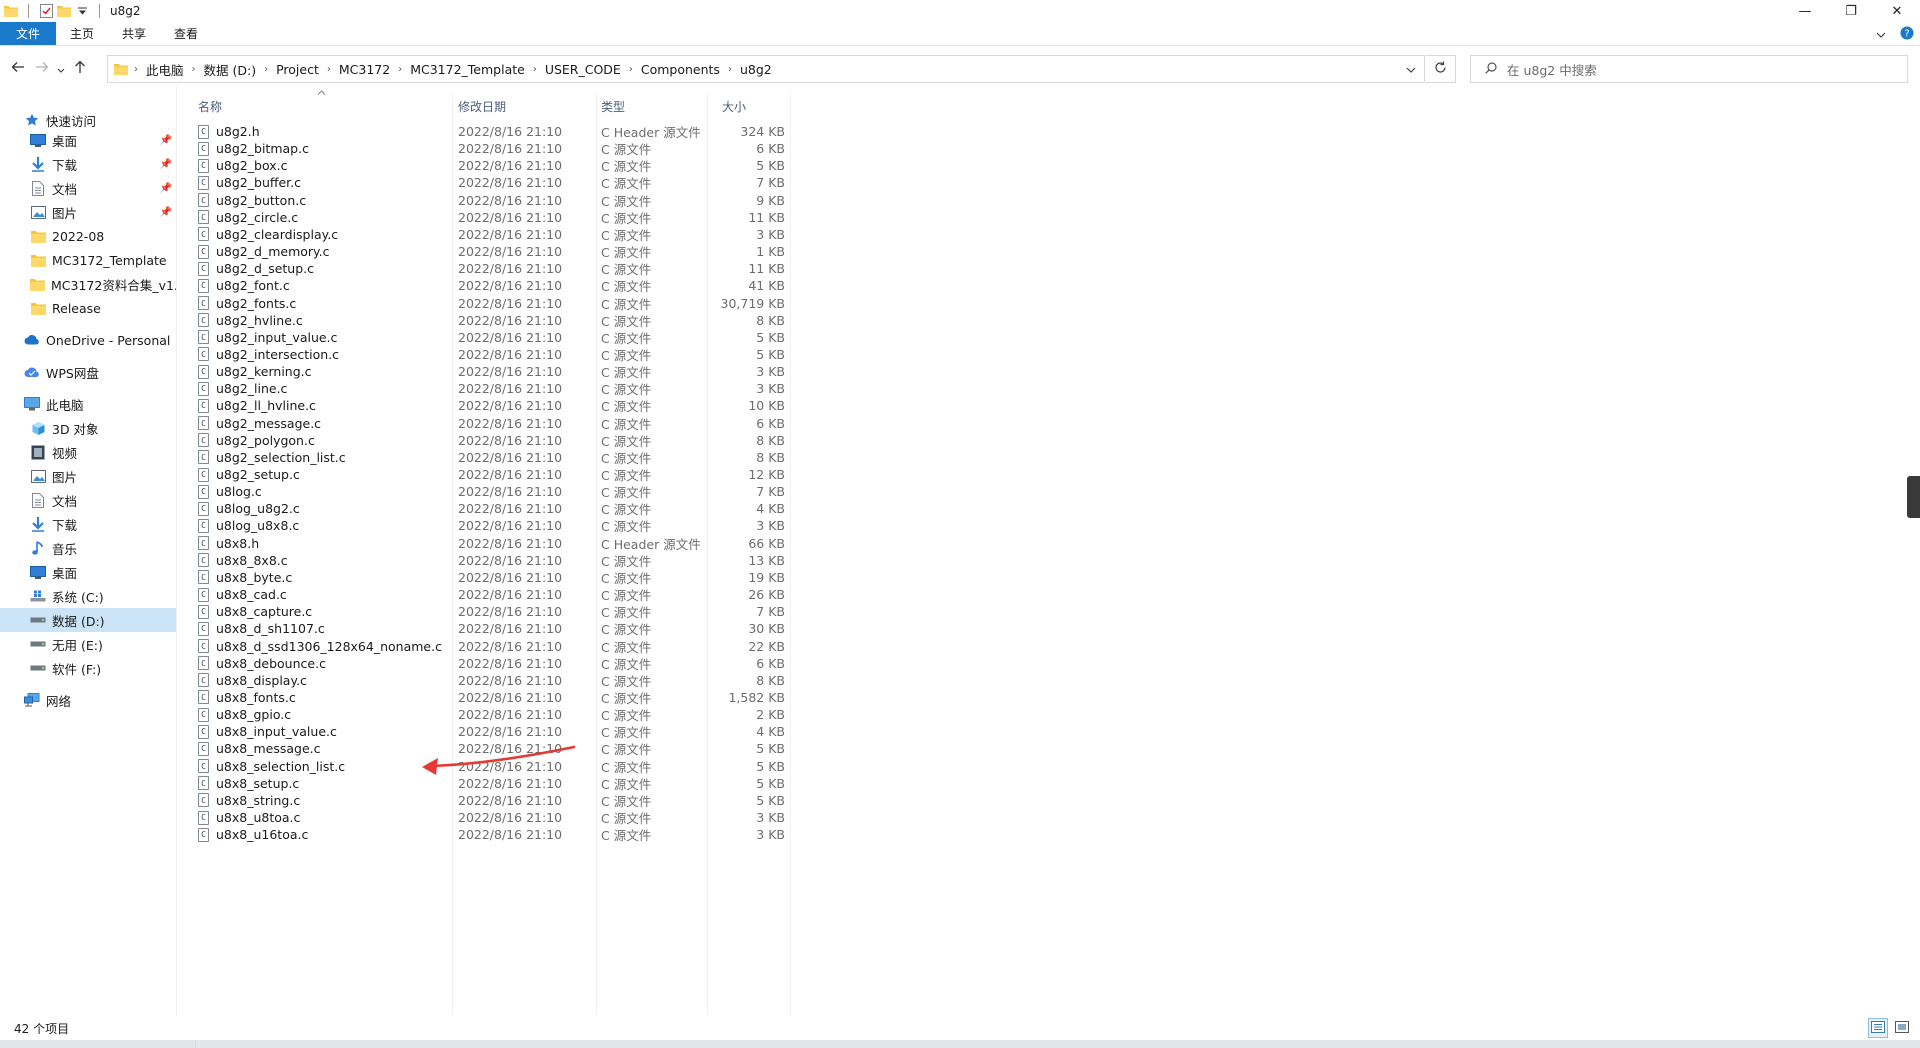 The height and width of the screenshot is (1048, 1920). Describe the element at coordinates (253, 834) in the screenshot. I see `file-name-cell: Cu8x8_u16toa.c` at that location.